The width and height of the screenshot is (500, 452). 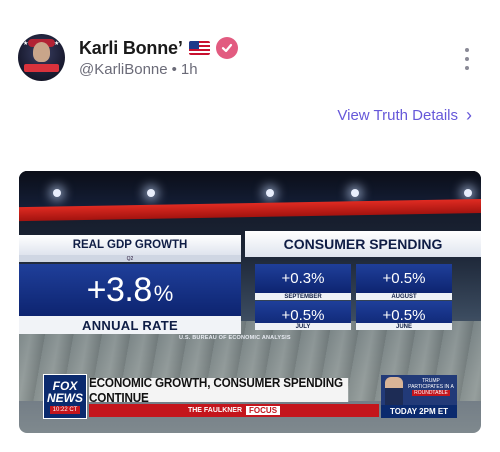 I want to click on gdp-value-box: +3.8 %, so click(x=130, y=290).